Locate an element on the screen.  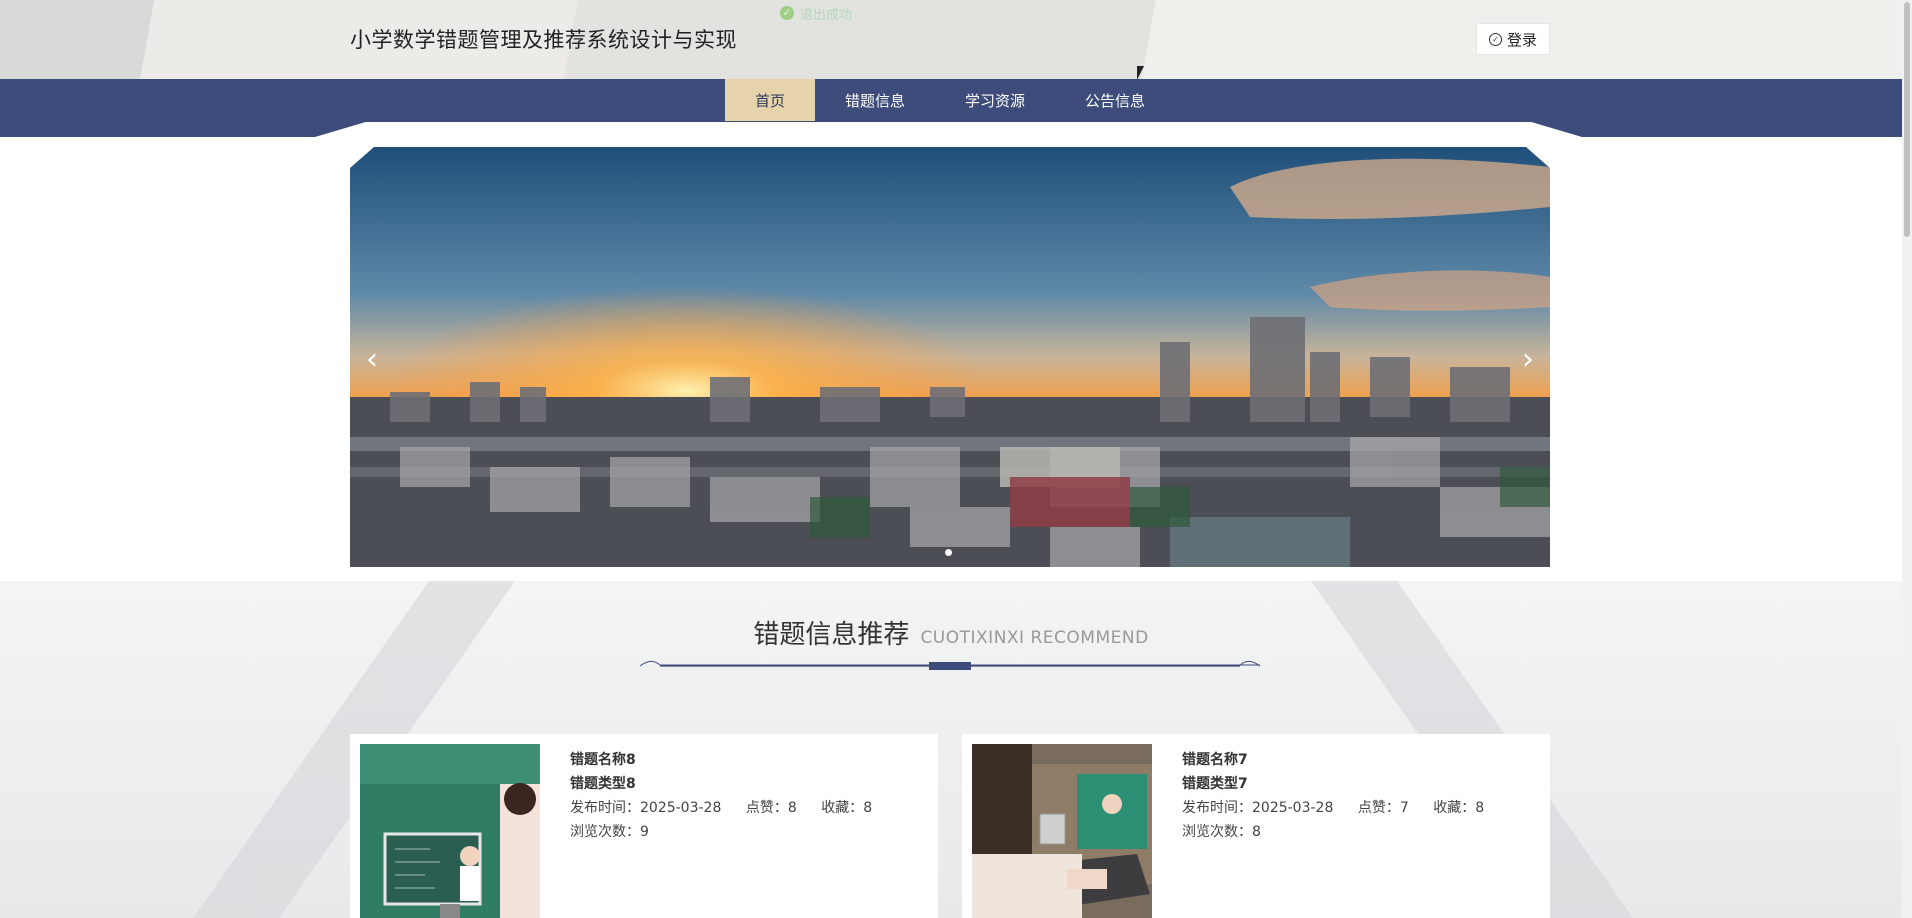
carousel-prev-button: ‹ is located at coordinates (372, 360).